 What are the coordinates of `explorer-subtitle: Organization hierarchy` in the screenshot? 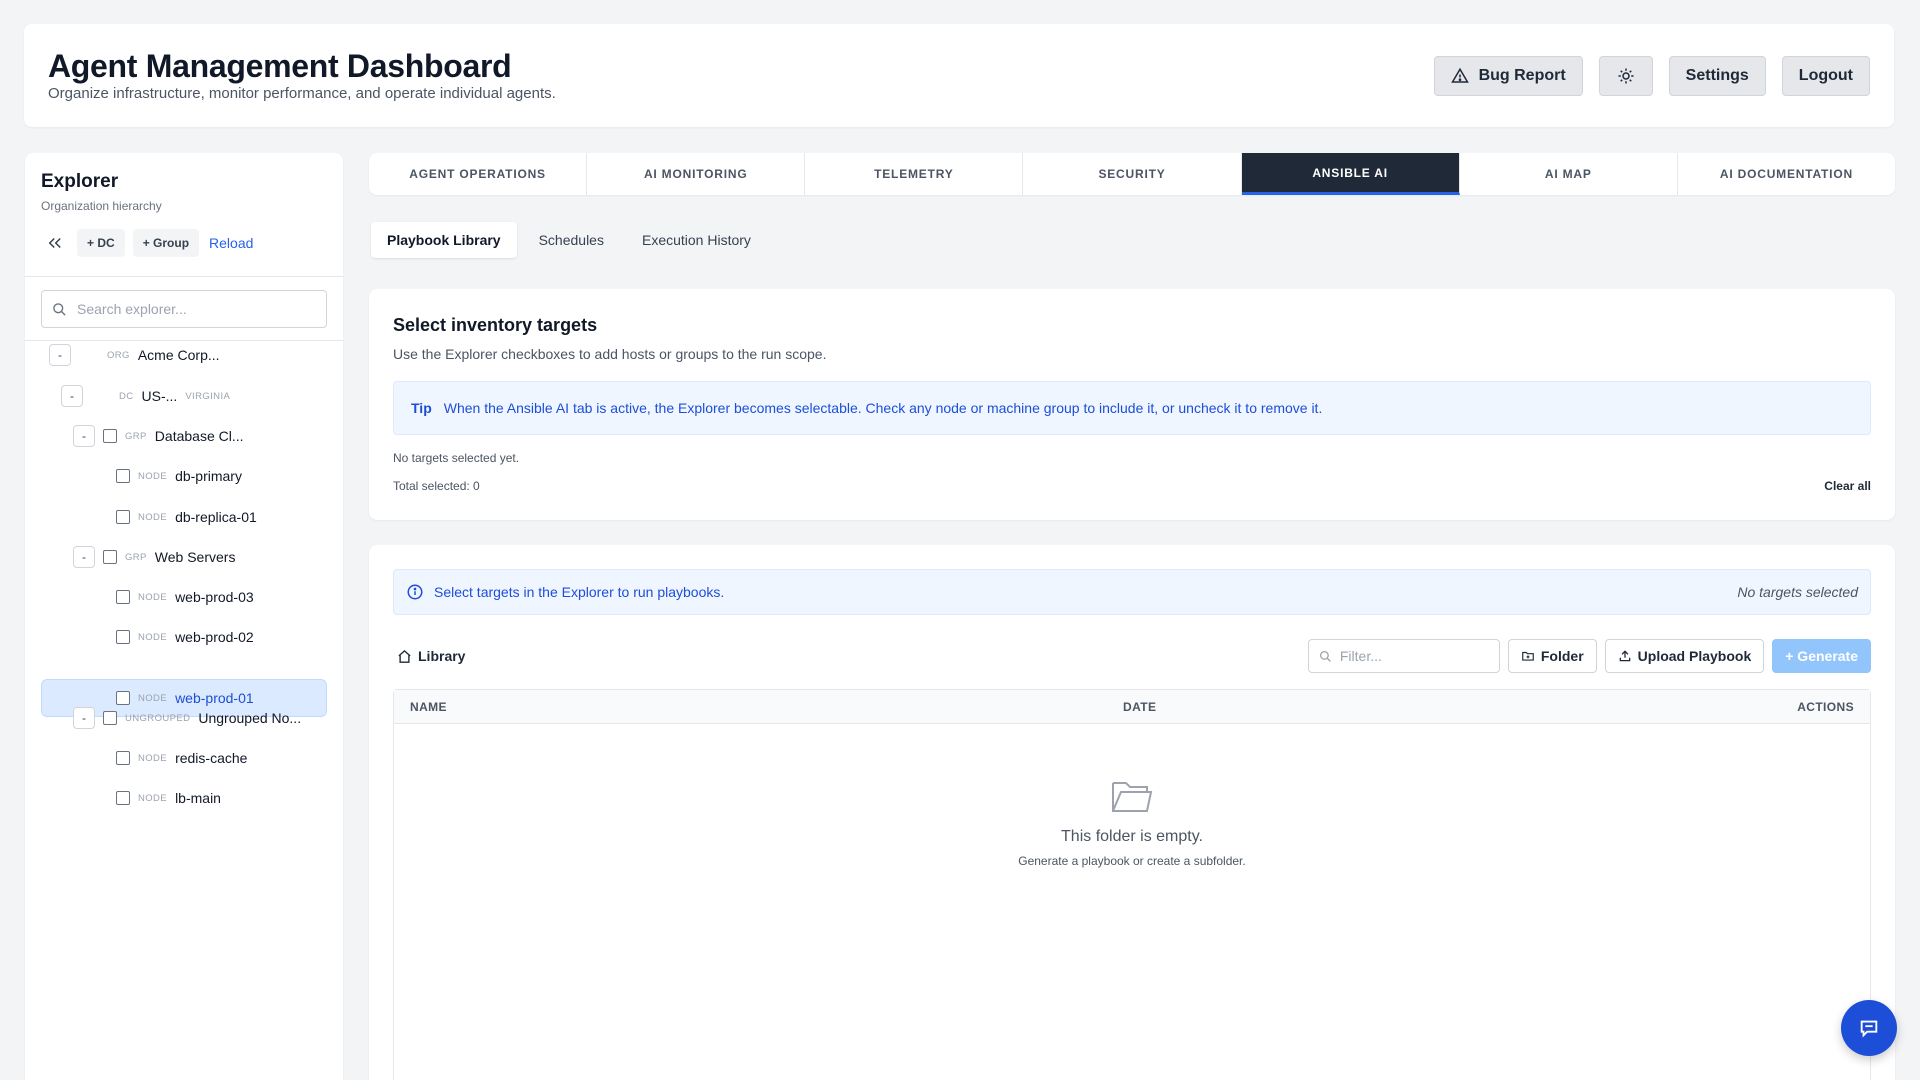 It's located at (101, 206).